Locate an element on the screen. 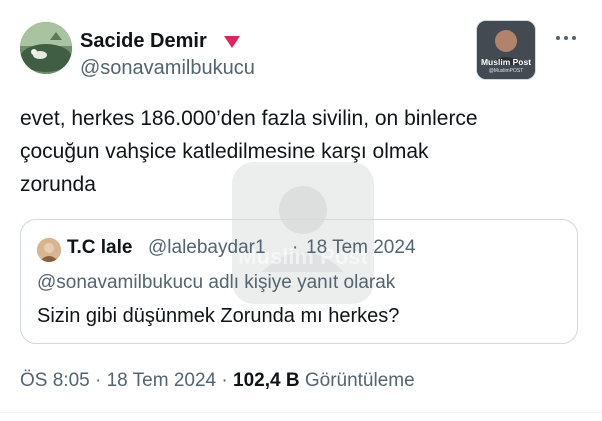  author-avatar is located at coordinates (46, 48).